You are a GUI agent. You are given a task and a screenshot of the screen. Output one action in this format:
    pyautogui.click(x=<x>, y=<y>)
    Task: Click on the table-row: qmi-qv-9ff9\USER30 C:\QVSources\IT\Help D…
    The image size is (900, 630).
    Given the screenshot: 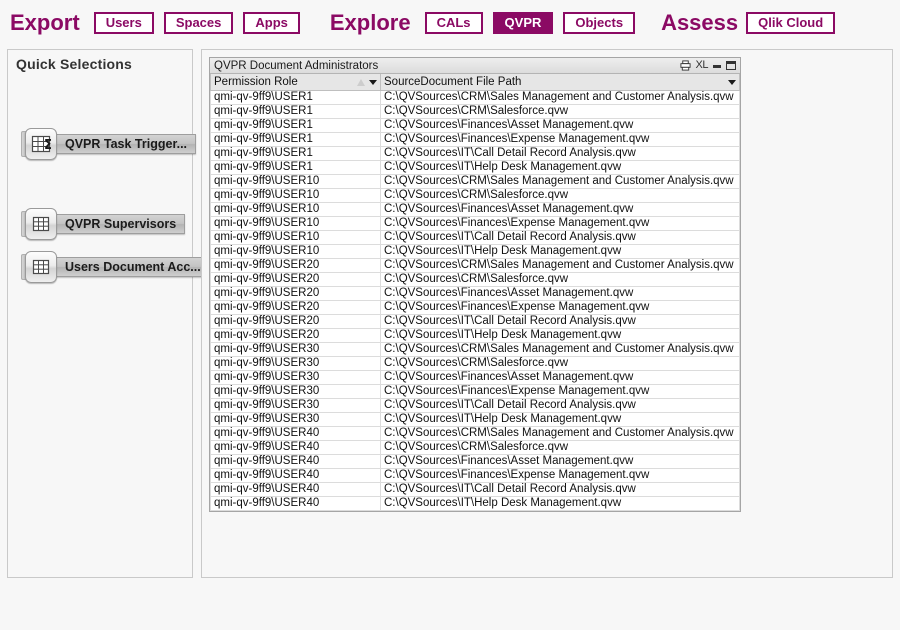 What is the action you would take?
    pyautogui.click(x=475, y=419)
    